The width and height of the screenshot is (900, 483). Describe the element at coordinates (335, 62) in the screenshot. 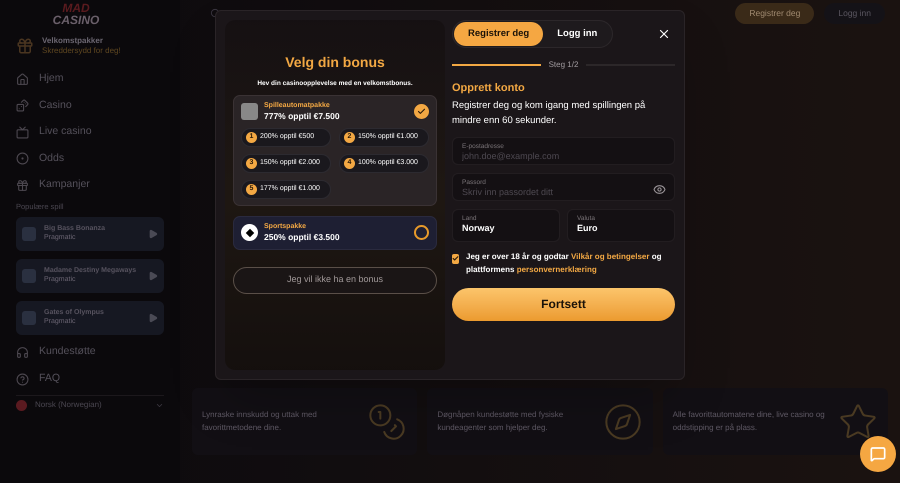

I see `bonus-title: Velg din bonus` at that location.